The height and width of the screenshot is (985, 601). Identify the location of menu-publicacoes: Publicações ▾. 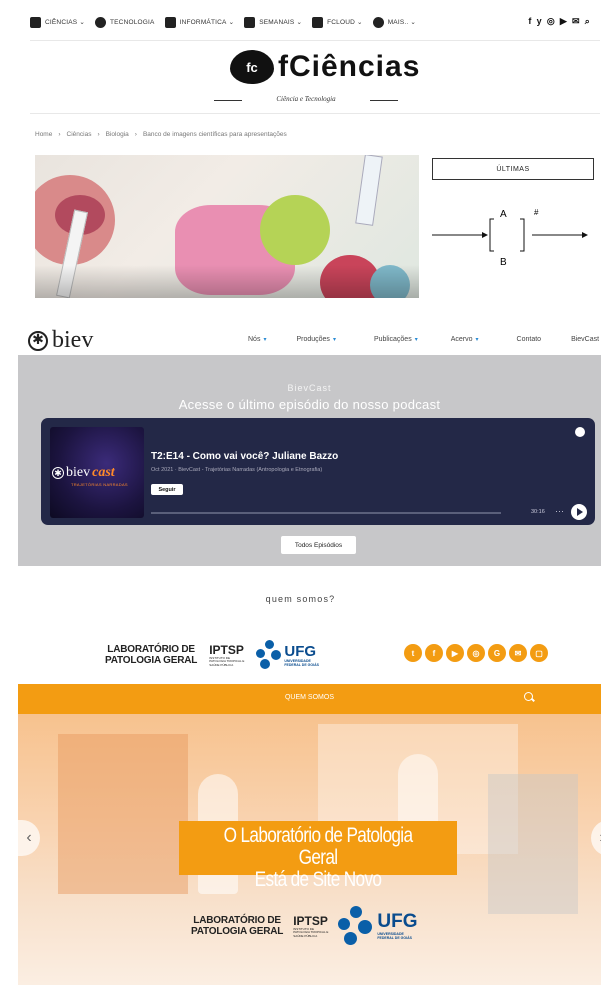
(396, 339).